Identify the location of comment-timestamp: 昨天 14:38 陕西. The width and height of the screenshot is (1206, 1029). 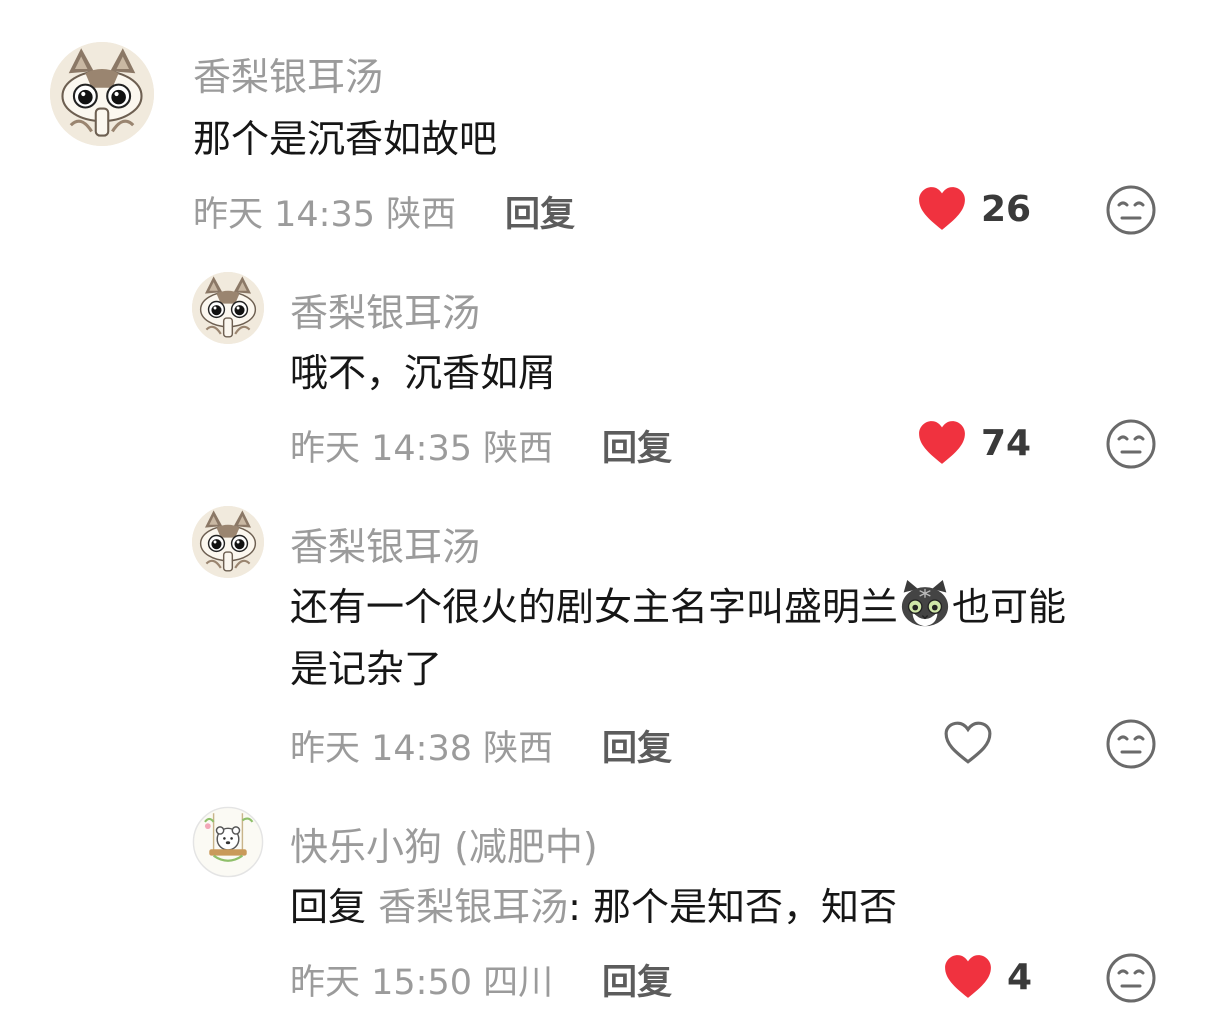
(421, 745).